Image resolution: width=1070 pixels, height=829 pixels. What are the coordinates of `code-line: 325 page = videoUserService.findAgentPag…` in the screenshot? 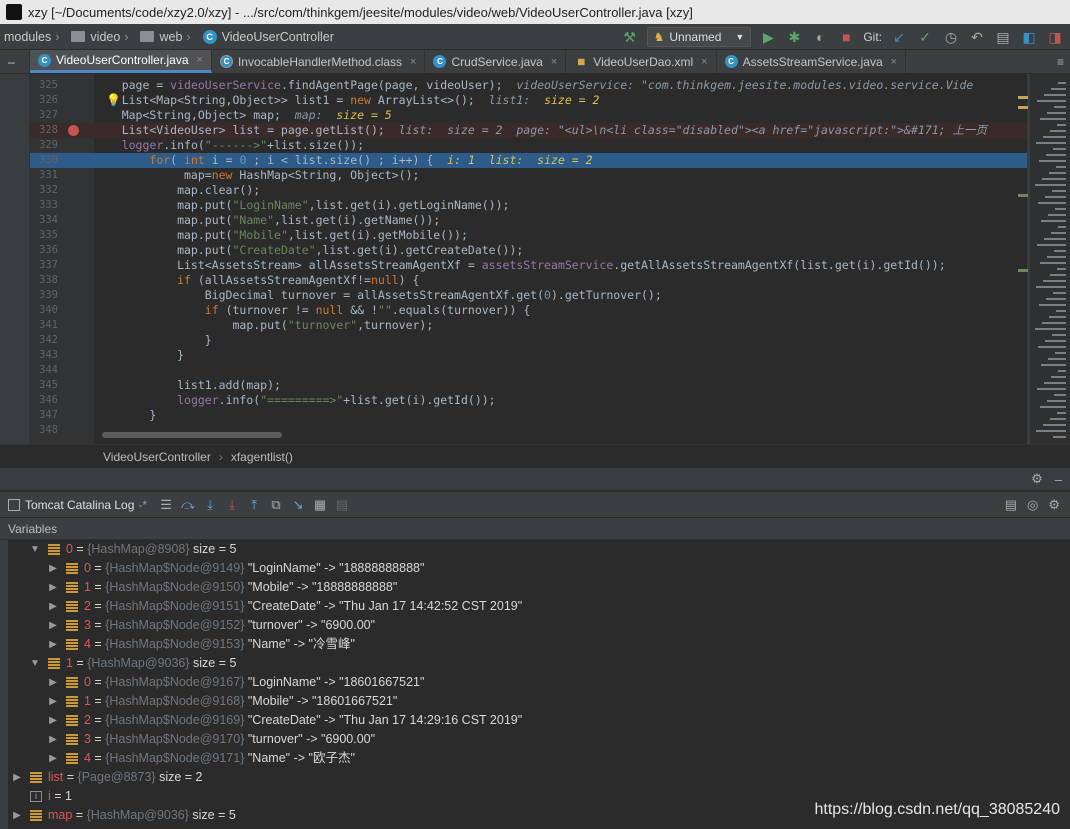 It's located at (530, 85).